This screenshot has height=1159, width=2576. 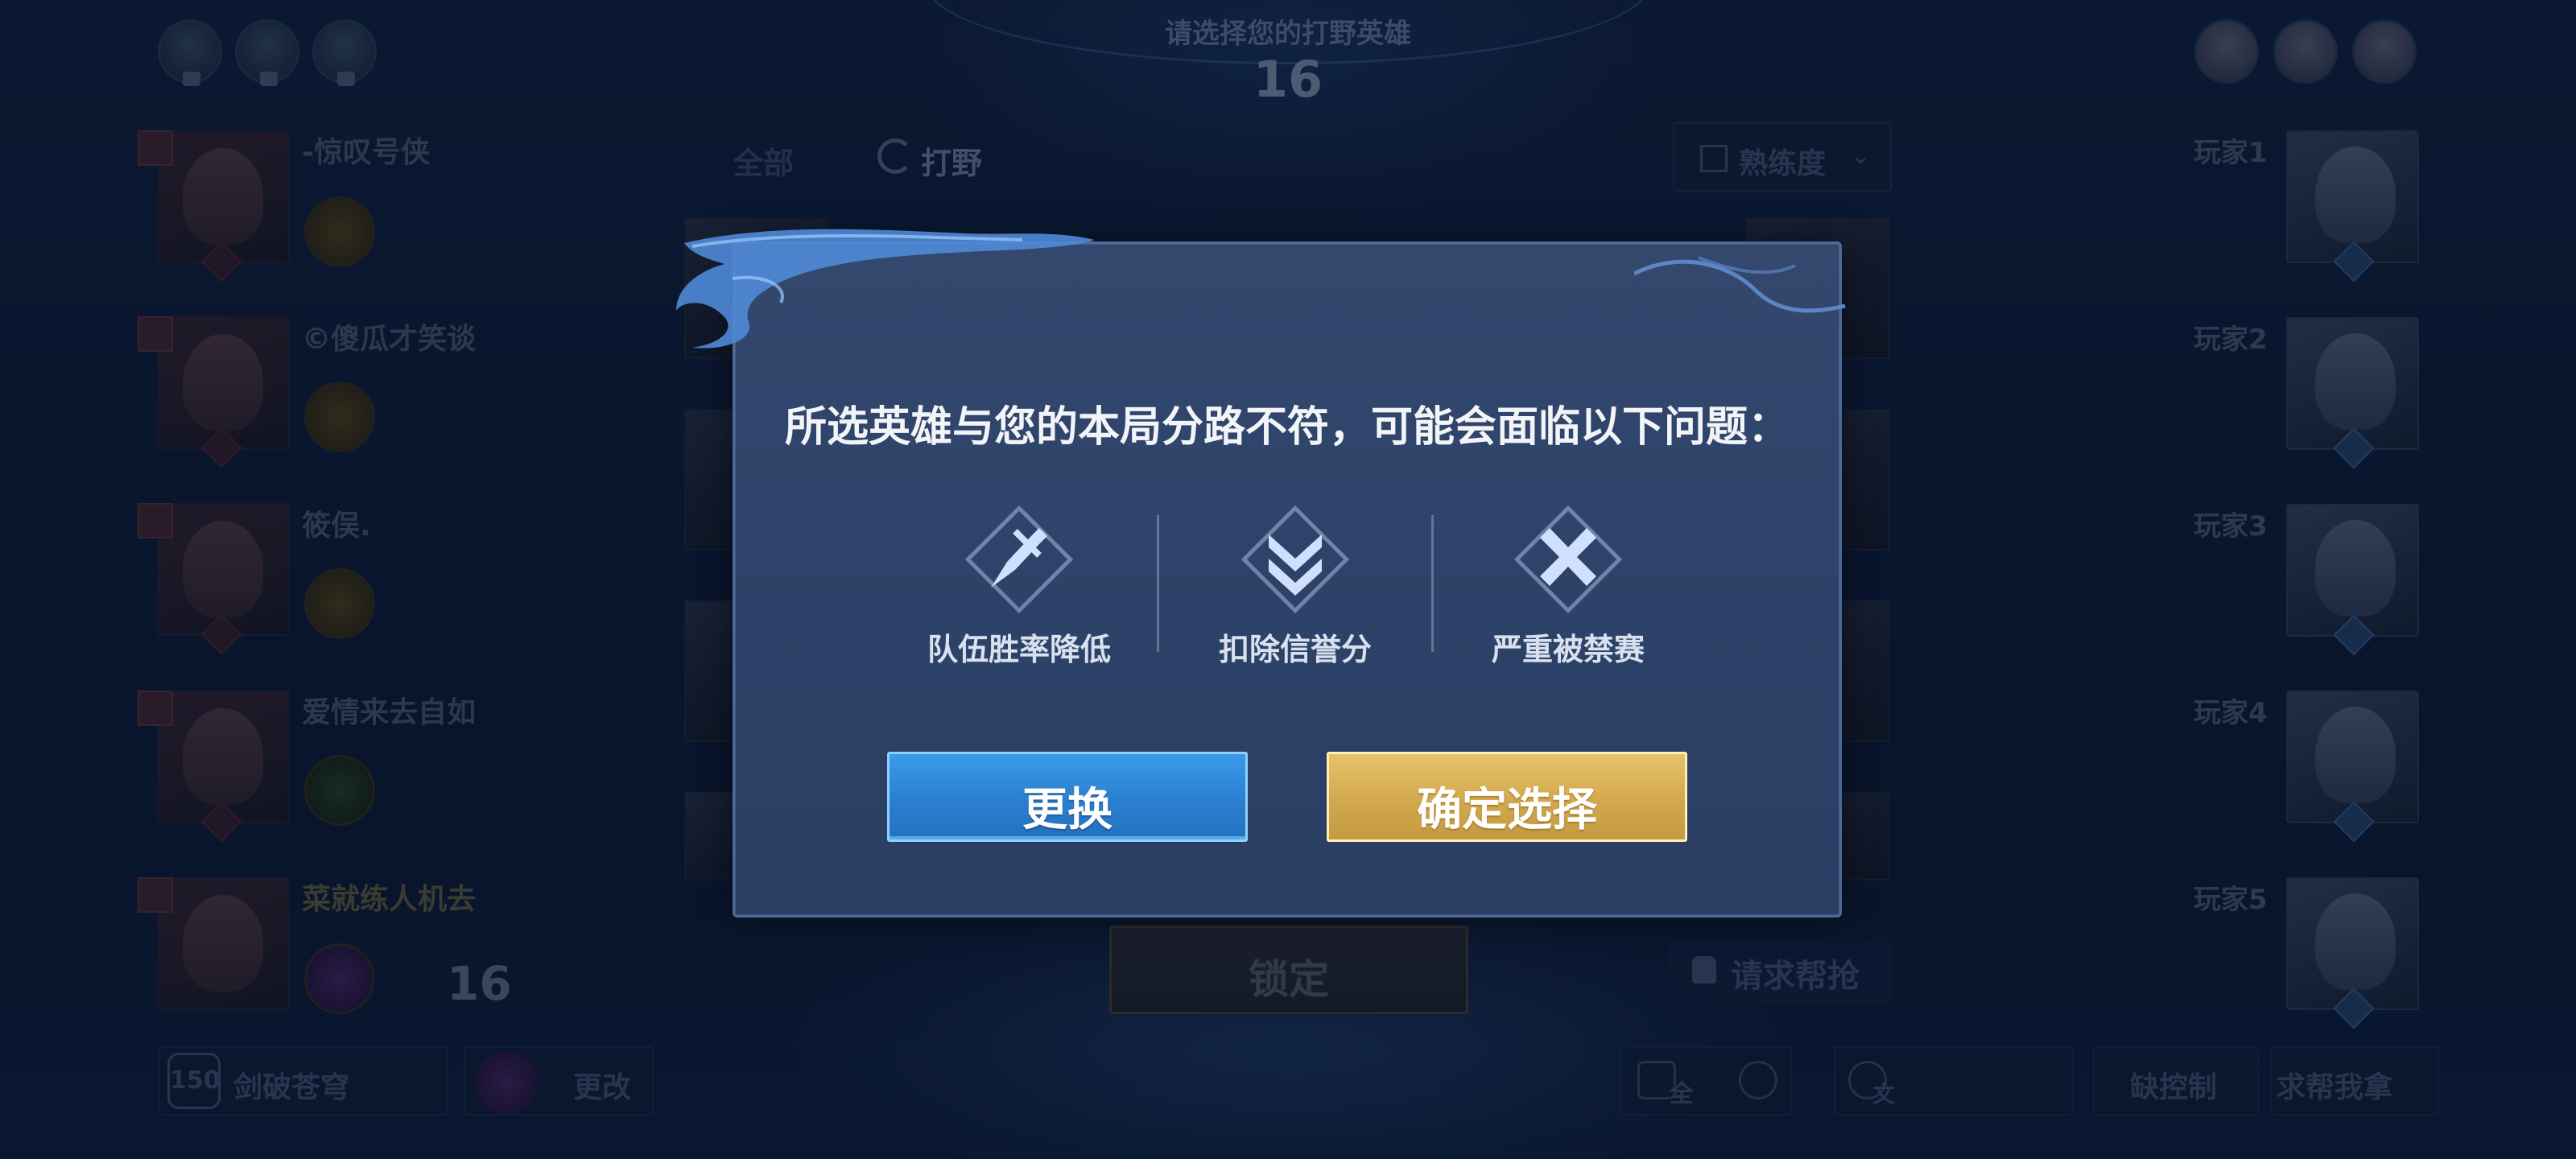 I want to click on change-button: 更换, so click(x=1067, y=797).